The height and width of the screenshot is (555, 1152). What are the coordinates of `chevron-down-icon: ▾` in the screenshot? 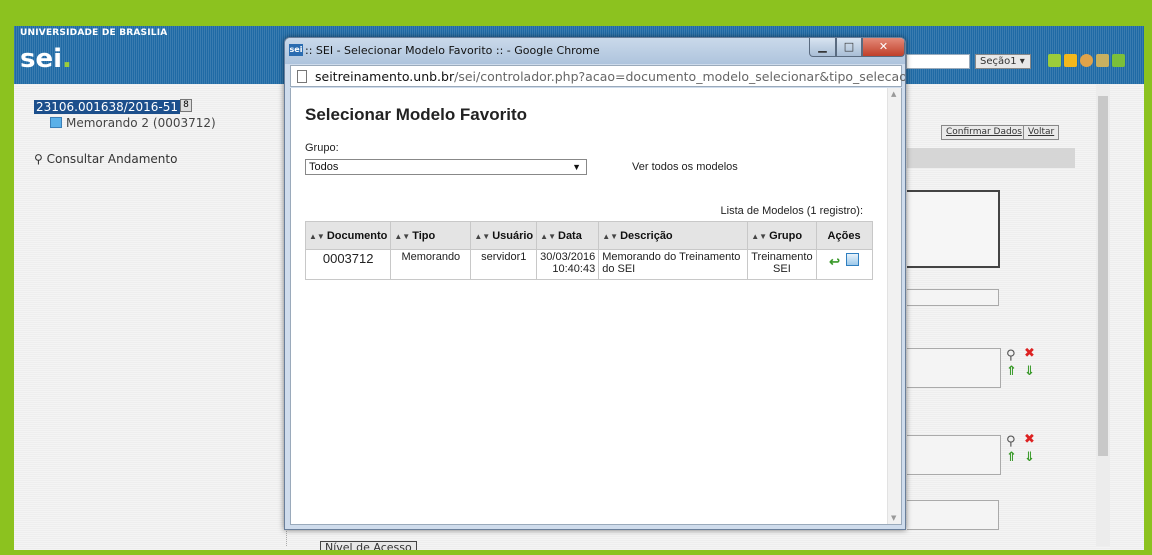 It's located at (1022, 61).